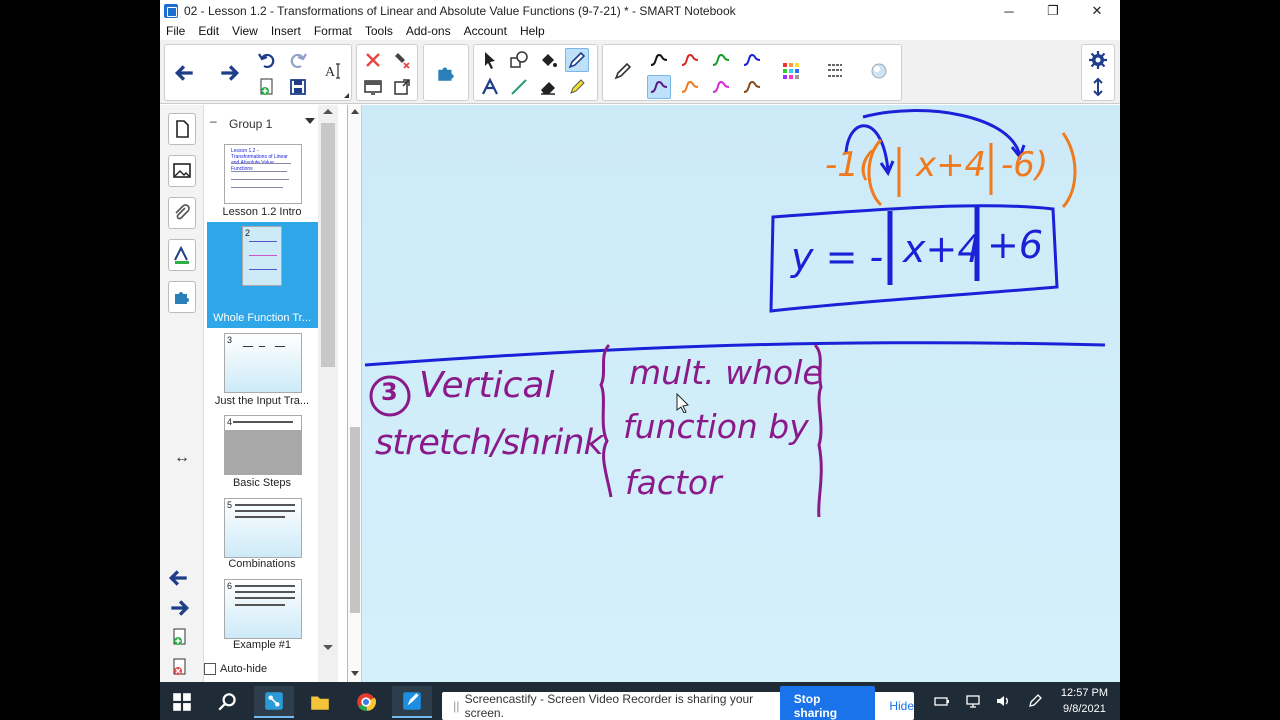  I want to click on squiggle-orange-icon, so click(690, 86).